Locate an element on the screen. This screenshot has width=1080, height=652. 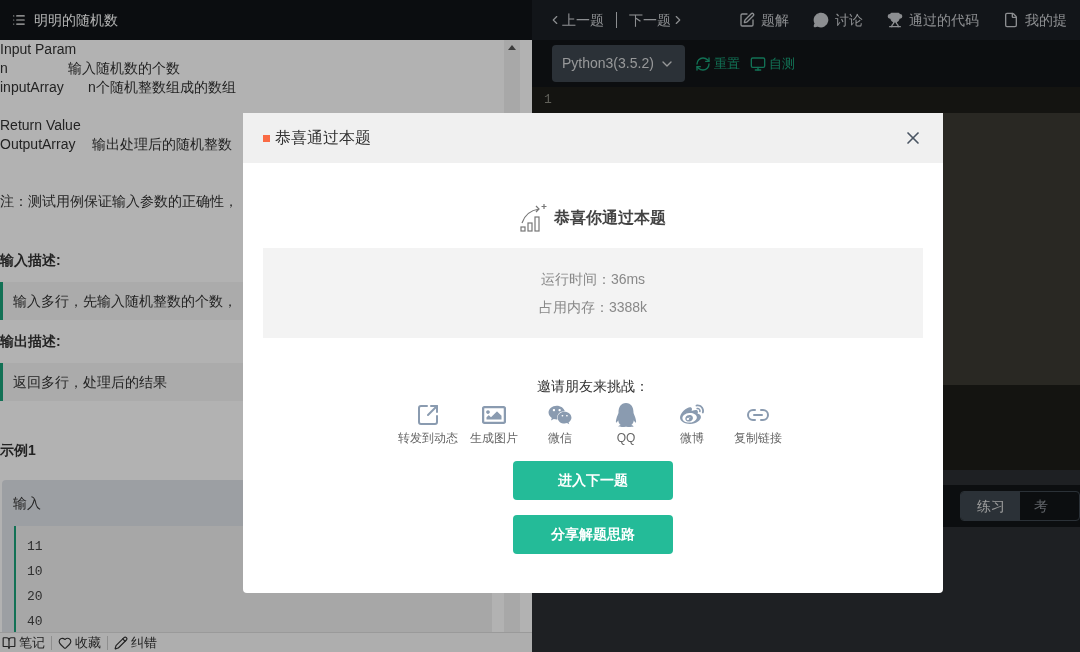
code-line: 11 is located at coordinates (35, 547).